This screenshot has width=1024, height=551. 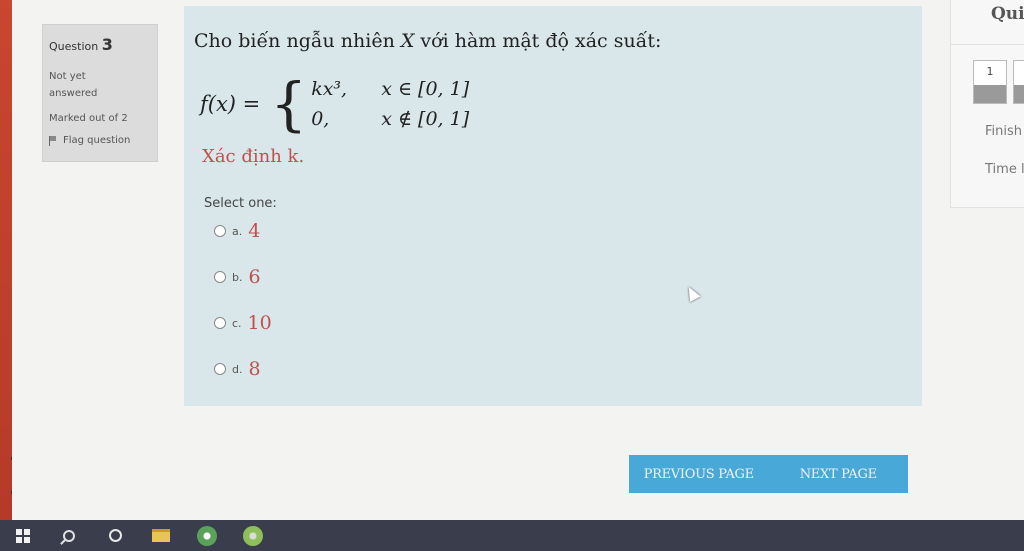 I want to click on windows-start-icon, so click(x=23, y=535).